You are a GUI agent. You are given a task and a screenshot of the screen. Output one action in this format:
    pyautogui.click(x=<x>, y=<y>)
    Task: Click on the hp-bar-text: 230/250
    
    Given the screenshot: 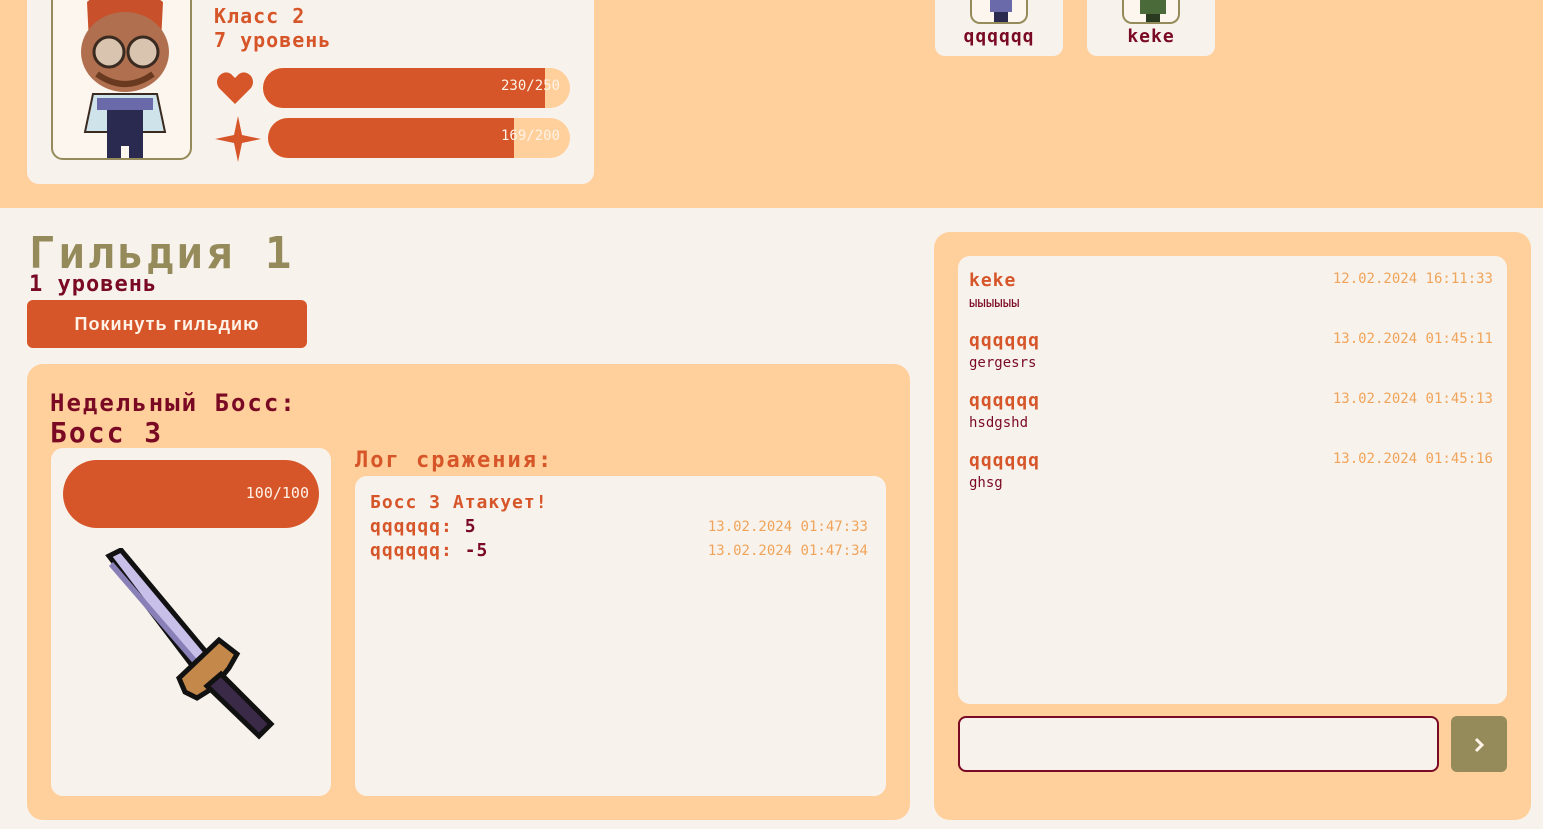 What is the action you would take?
    pyautogui.click(x=530, y=86)
    